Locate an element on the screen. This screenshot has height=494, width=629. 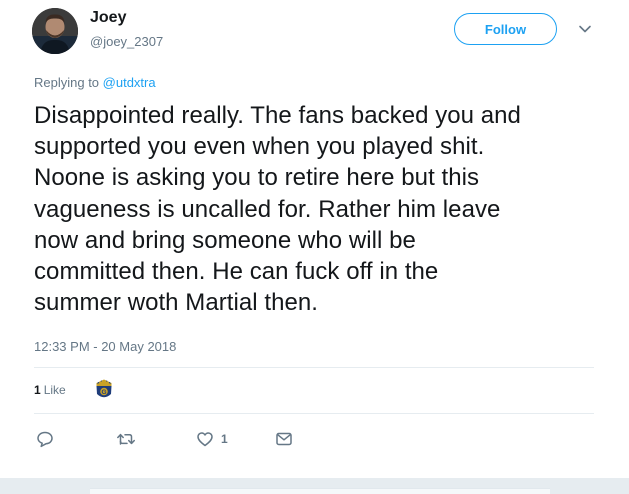
reply-button is located at coordinates (45, 439).